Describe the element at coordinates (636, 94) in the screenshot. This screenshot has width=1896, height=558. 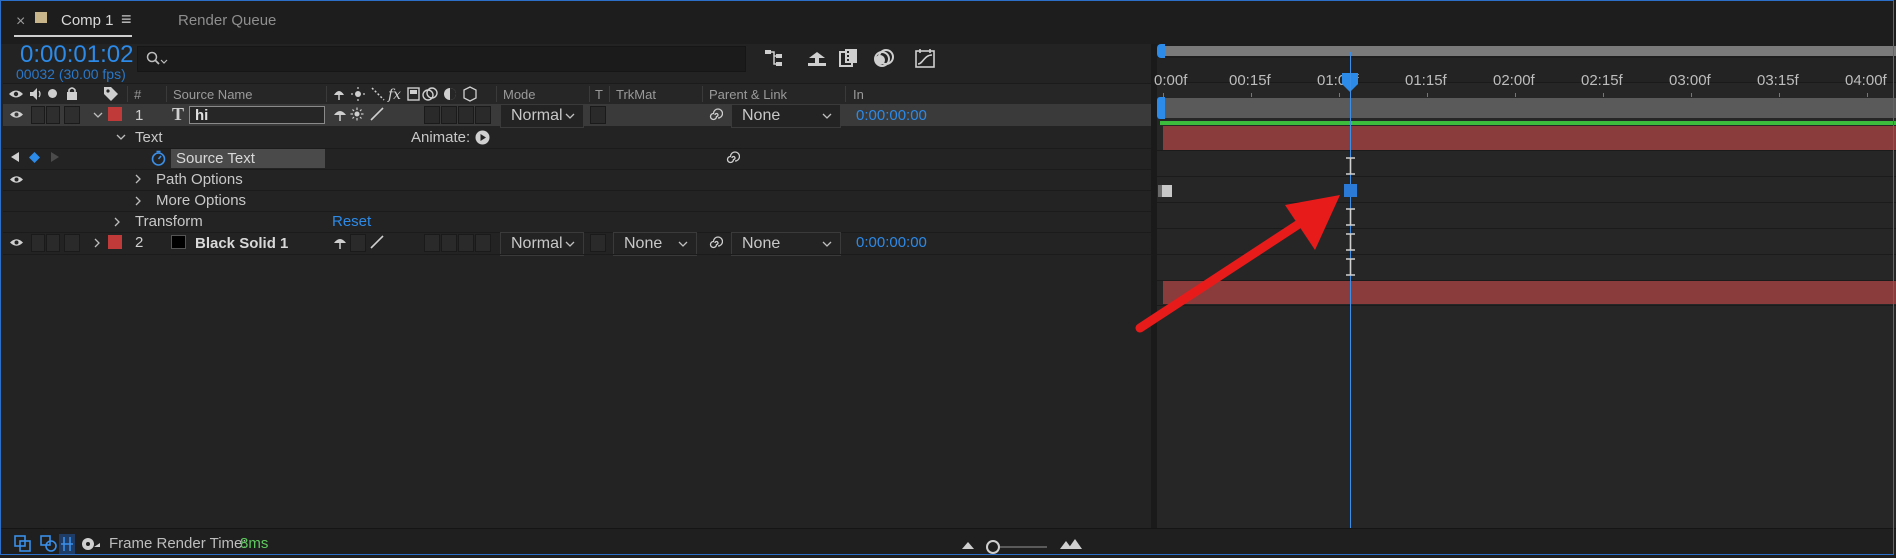
I see `column-trkmat: TrkMat` at that location.